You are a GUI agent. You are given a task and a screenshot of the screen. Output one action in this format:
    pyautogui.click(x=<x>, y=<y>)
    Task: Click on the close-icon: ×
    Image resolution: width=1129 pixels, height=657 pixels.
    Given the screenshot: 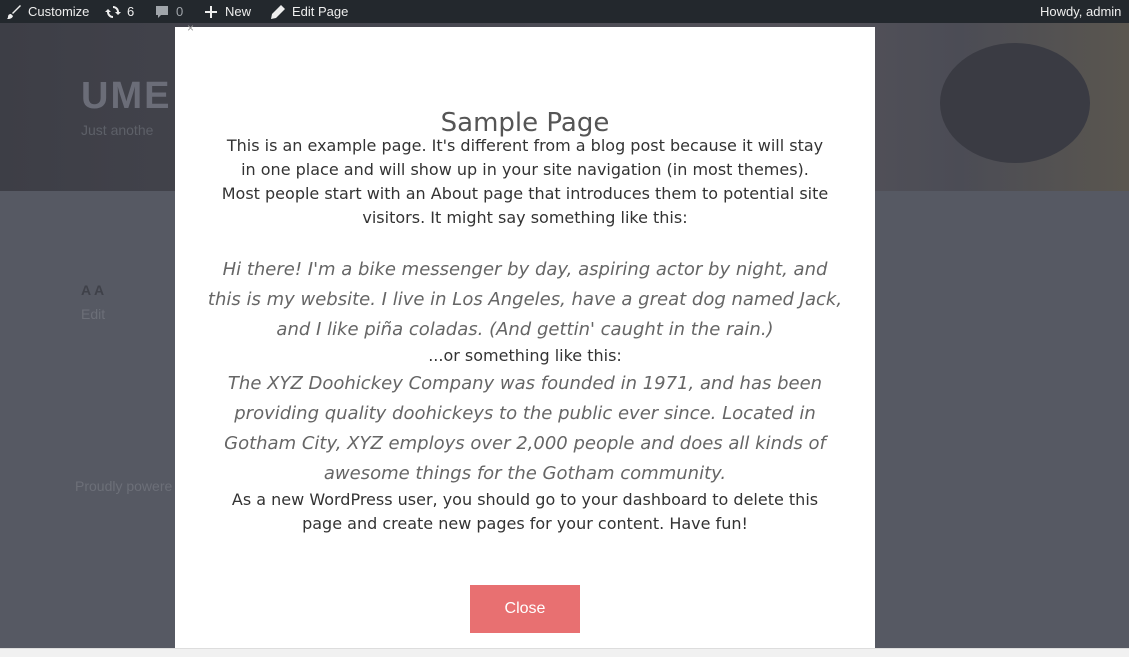 What is the action you would take?
    pyautogui.click(x=190, y=28)
    